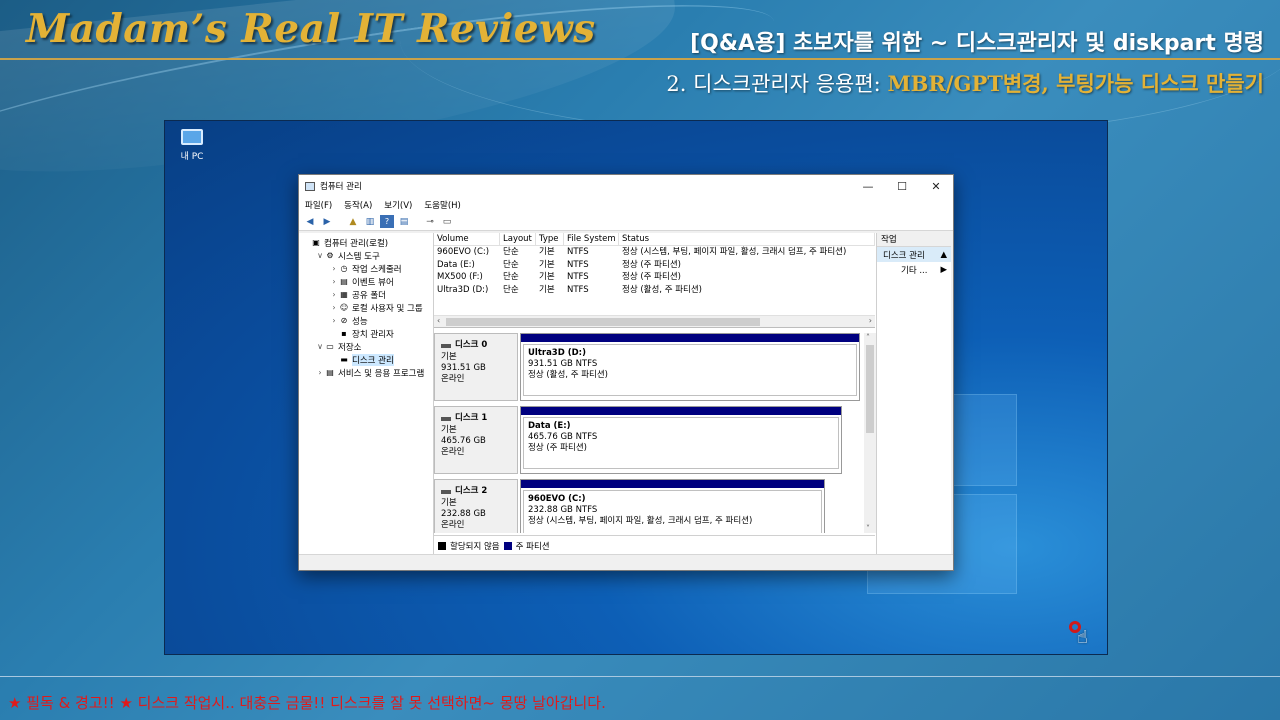  I want to click on scroll-right-icon: ›, so click(870, 320).